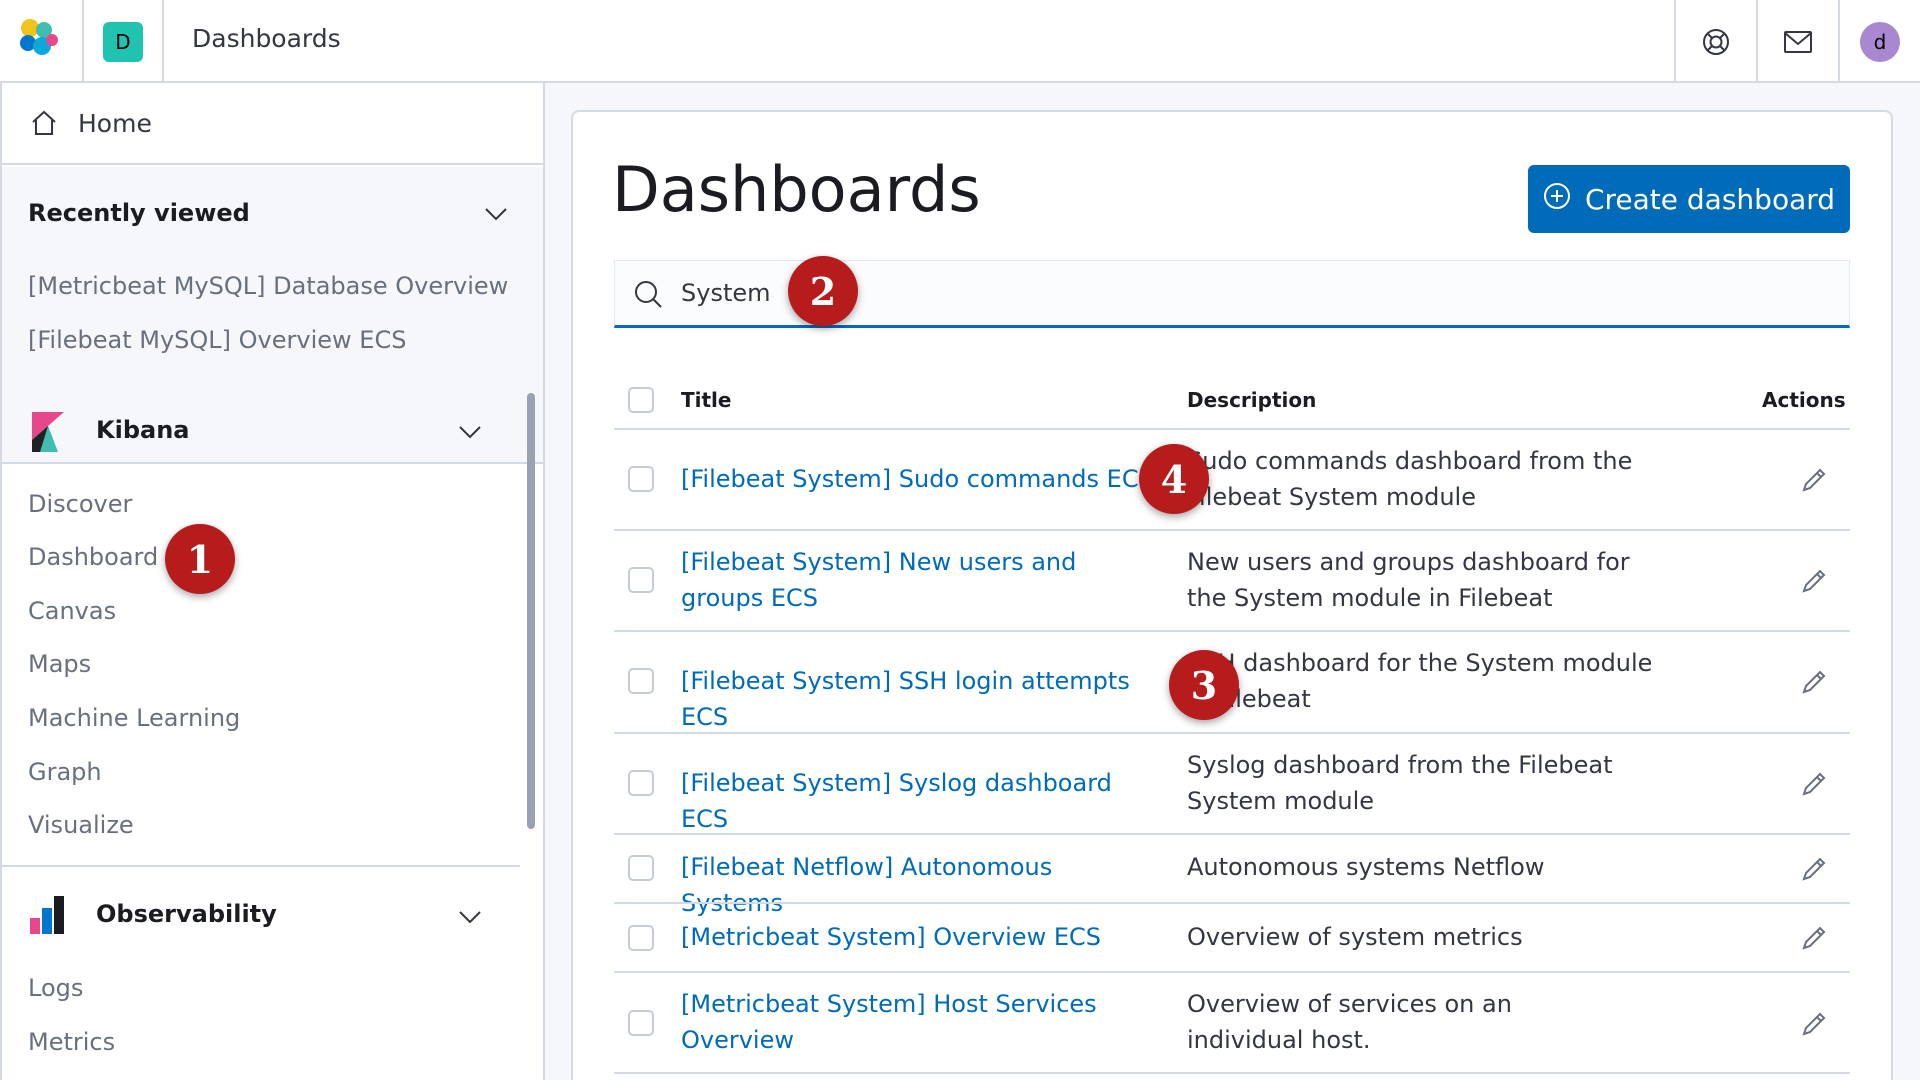  I want to click on sidebar-scrollbar, so click(531, 611).